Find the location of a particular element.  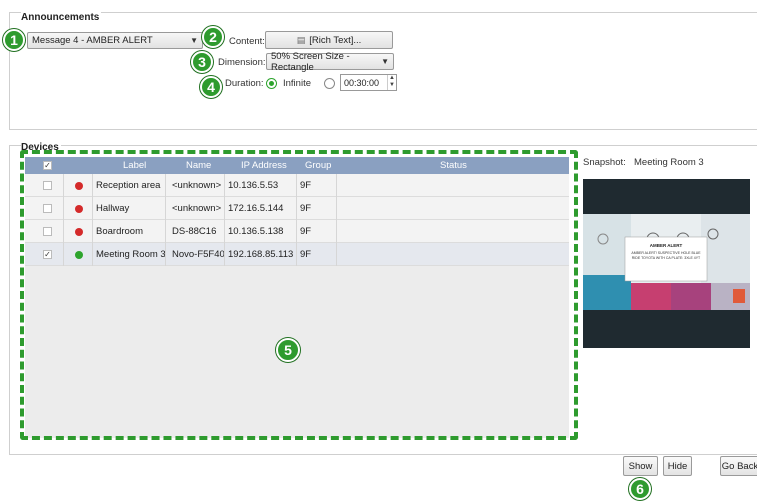

callout-badge-2: 2 is located at coordinates (213, 37).